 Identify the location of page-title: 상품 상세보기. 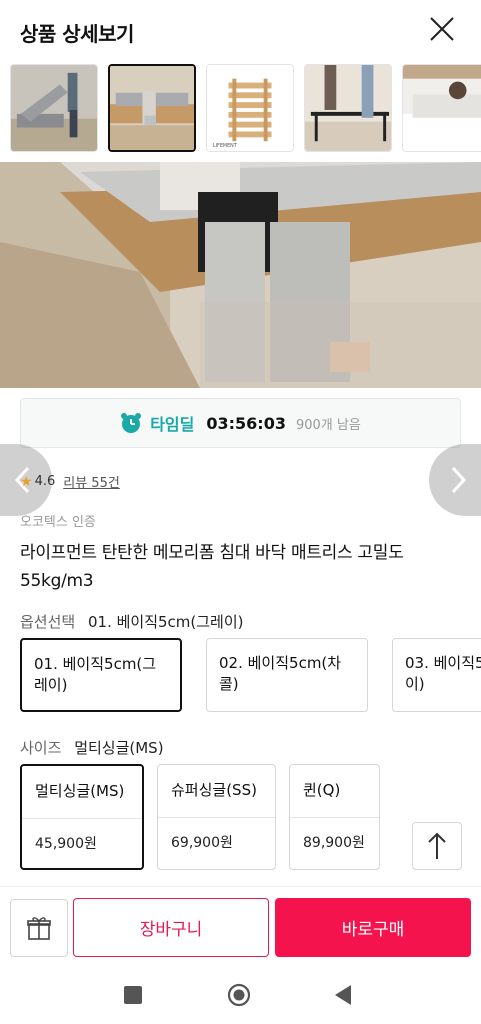
(77, 34).